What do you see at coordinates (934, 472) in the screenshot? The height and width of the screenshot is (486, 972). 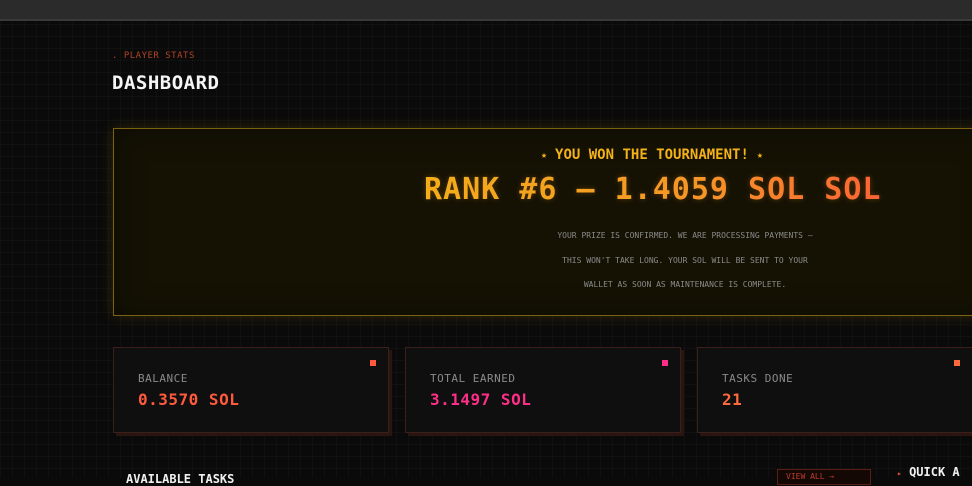 I see `quick-actions-label: QUICK A` at bounding box center [934, 472].